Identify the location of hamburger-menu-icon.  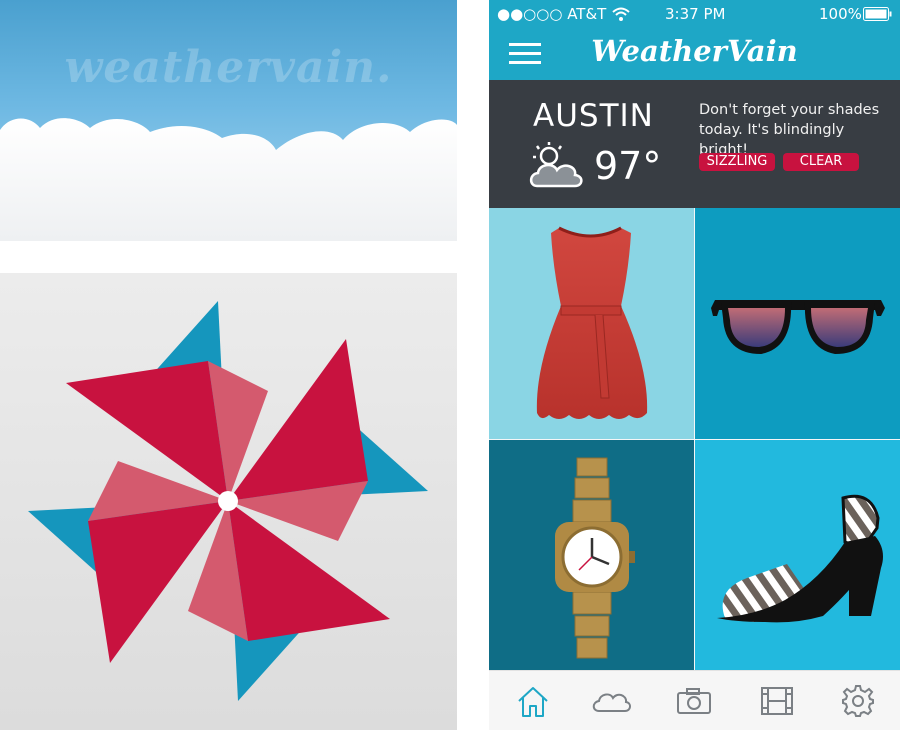
(525, 54).